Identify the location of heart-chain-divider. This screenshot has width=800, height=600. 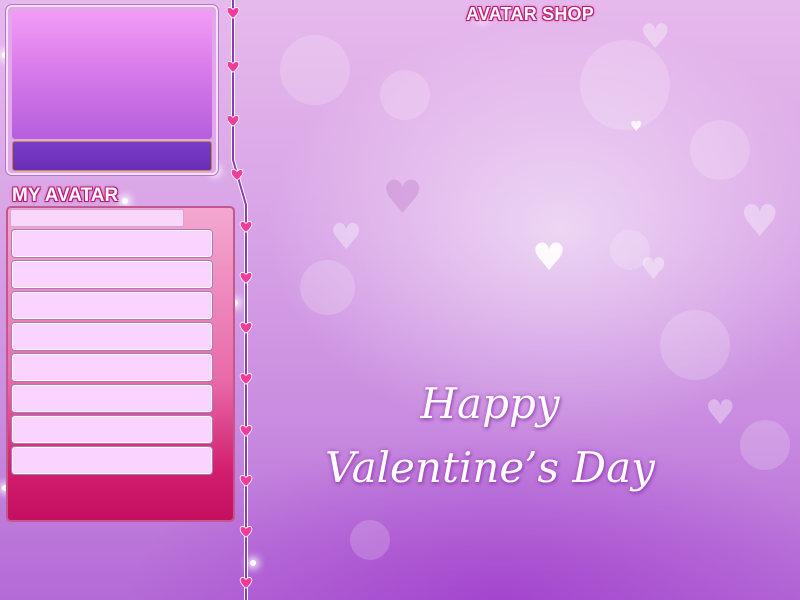
(240, 300).